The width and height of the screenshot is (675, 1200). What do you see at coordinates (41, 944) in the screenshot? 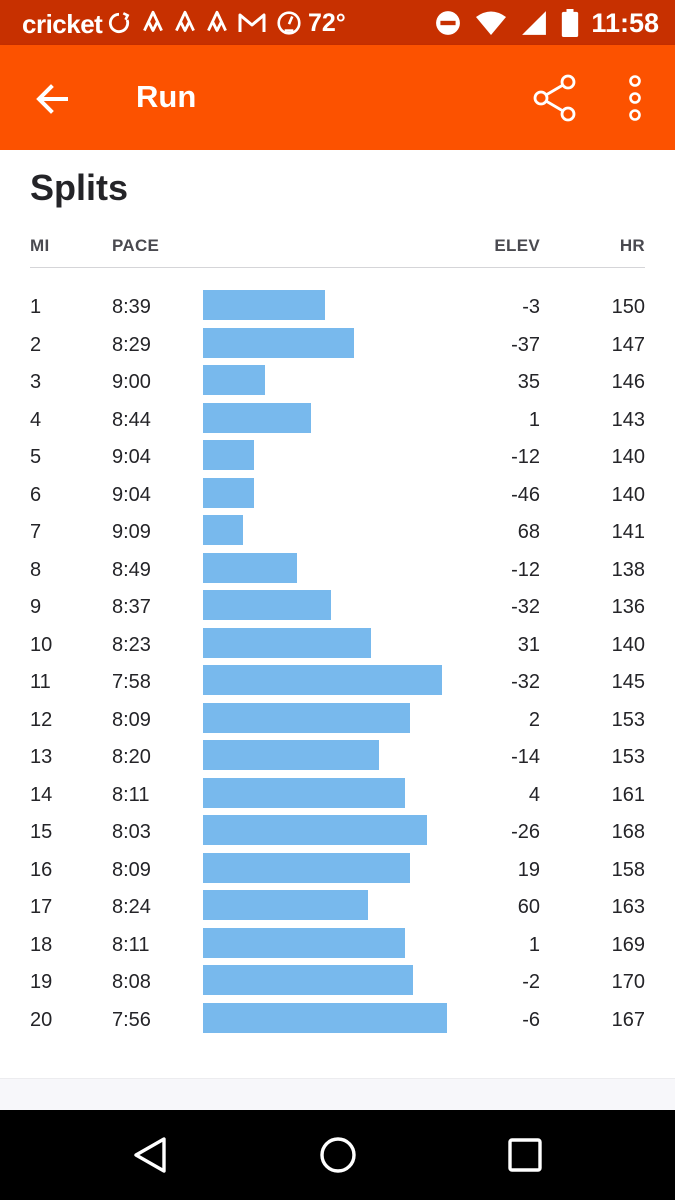
I see `split-mile: 18` at bounding box center [41, 944].